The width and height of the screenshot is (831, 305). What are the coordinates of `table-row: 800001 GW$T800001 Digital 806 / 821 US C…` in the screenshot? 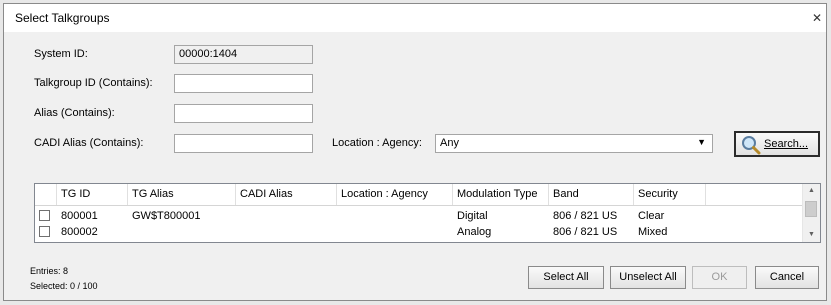 It's located at (420, 216).